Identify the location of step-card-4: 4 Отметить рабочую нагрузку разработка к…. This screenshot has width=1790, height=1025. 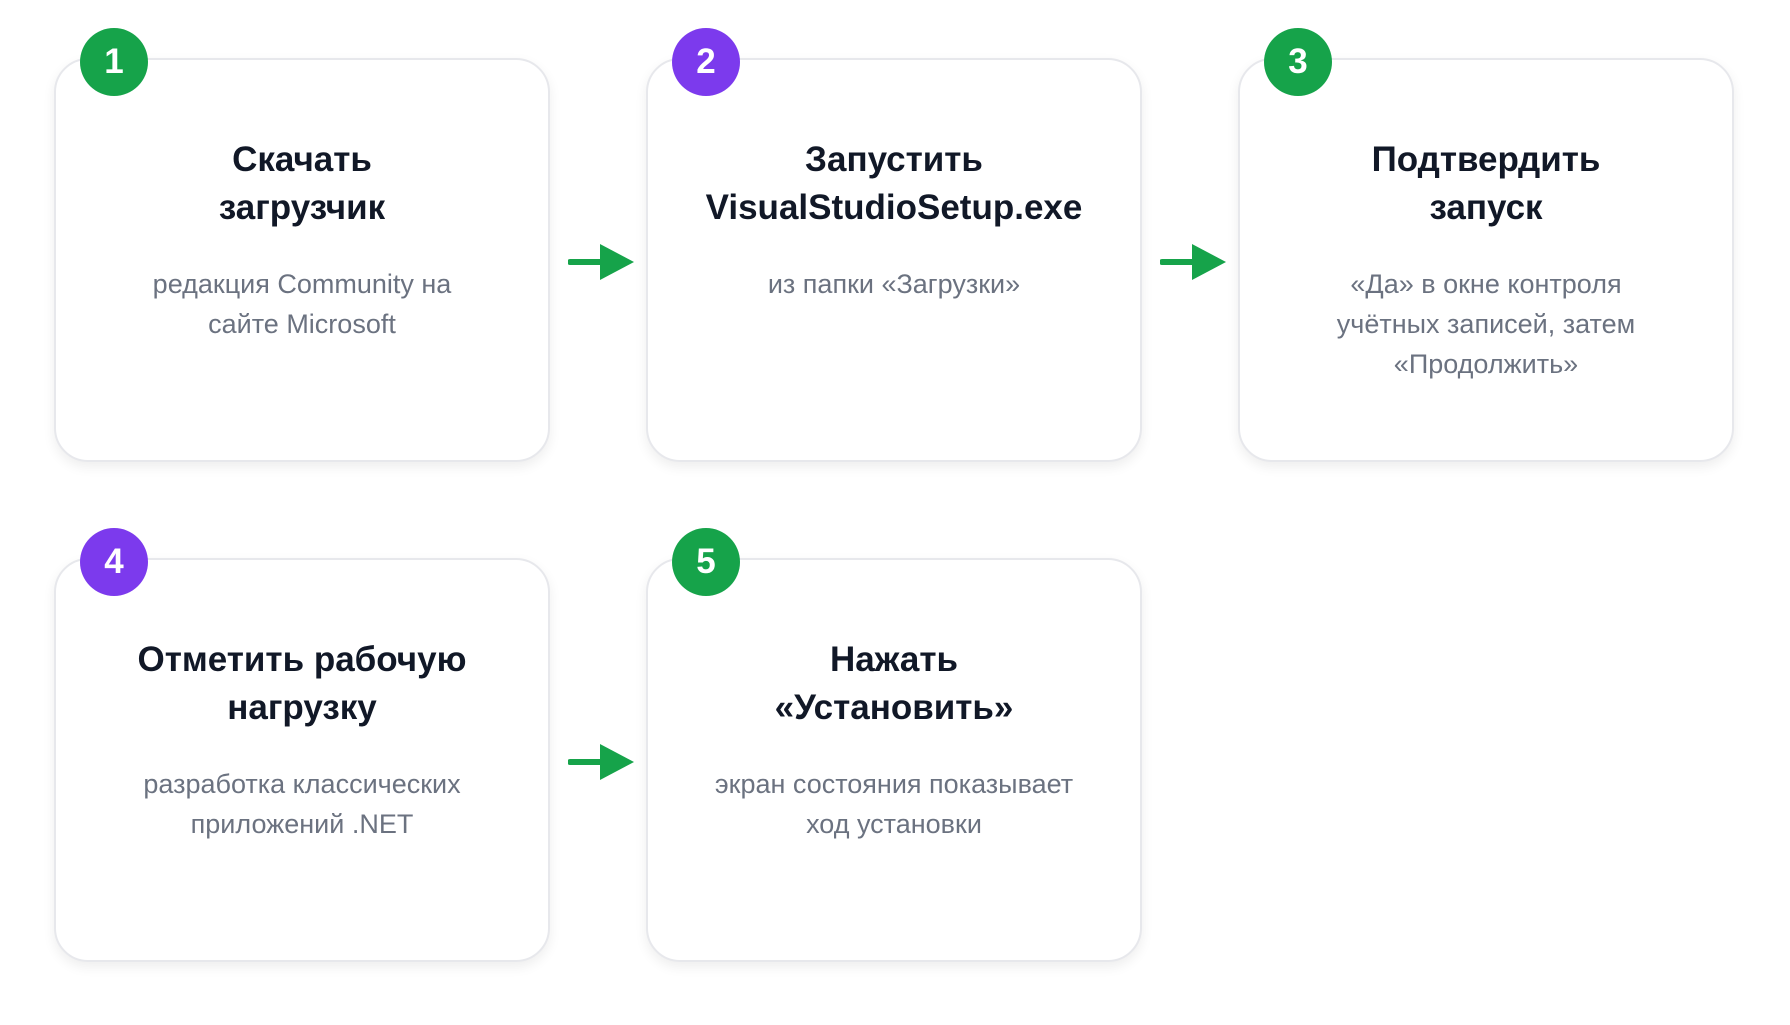
(302, 745).